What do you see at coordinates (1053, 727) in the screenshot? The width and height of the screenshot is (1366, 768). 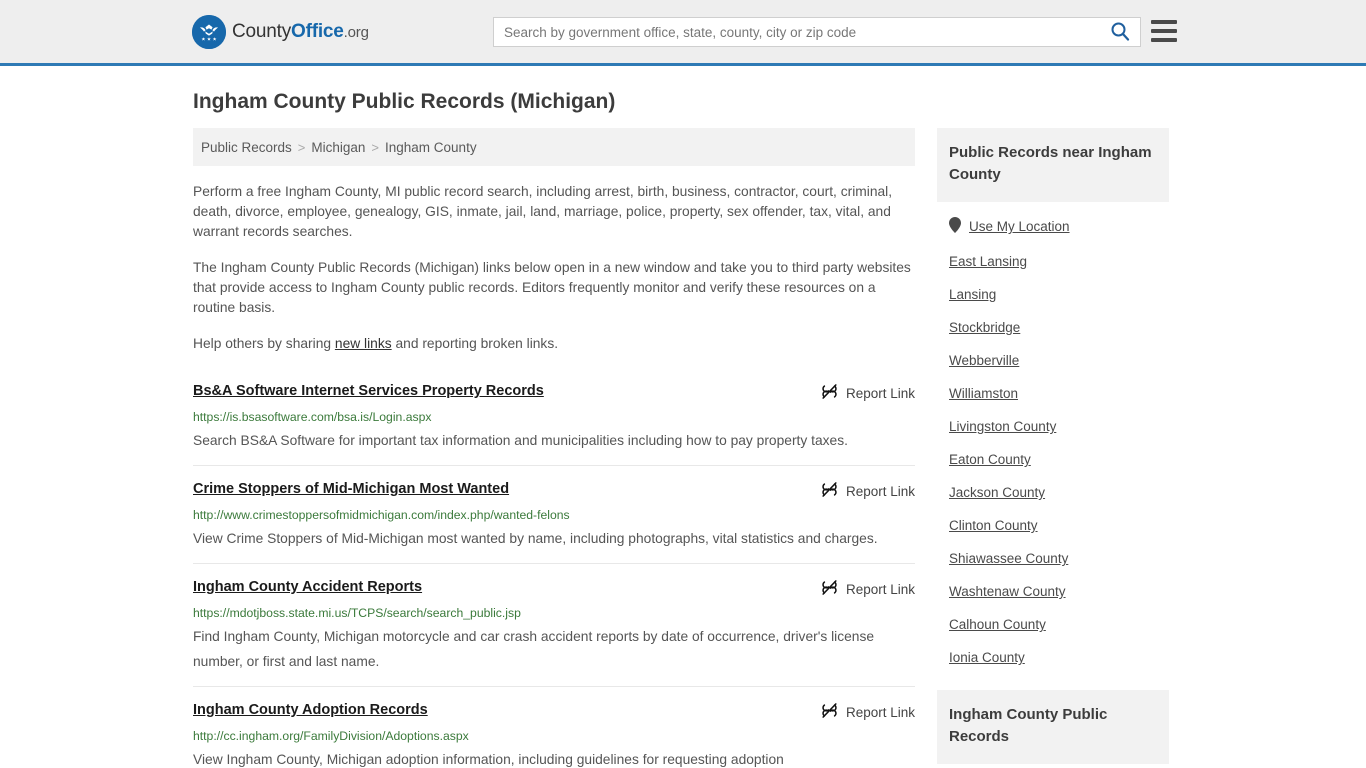 I see `sidebar-bottom-heading: Ingham County Public Records` at bounding box center [1053, 727].